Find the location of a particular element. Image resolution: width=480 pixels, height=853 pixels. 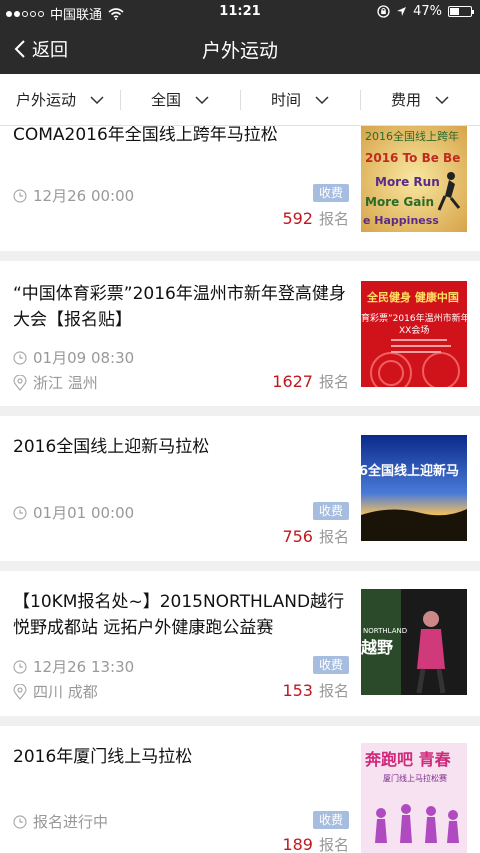

battery-percent: 47% is located at coordinates (427, 11).